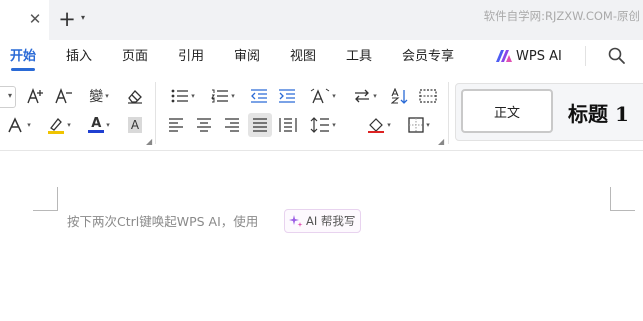  Describe the element at coordinates (163, 221) in the screenshot. I see `ai-hint-text: 按下两次Ctrl键唤起WPS AI，使用` at that location.